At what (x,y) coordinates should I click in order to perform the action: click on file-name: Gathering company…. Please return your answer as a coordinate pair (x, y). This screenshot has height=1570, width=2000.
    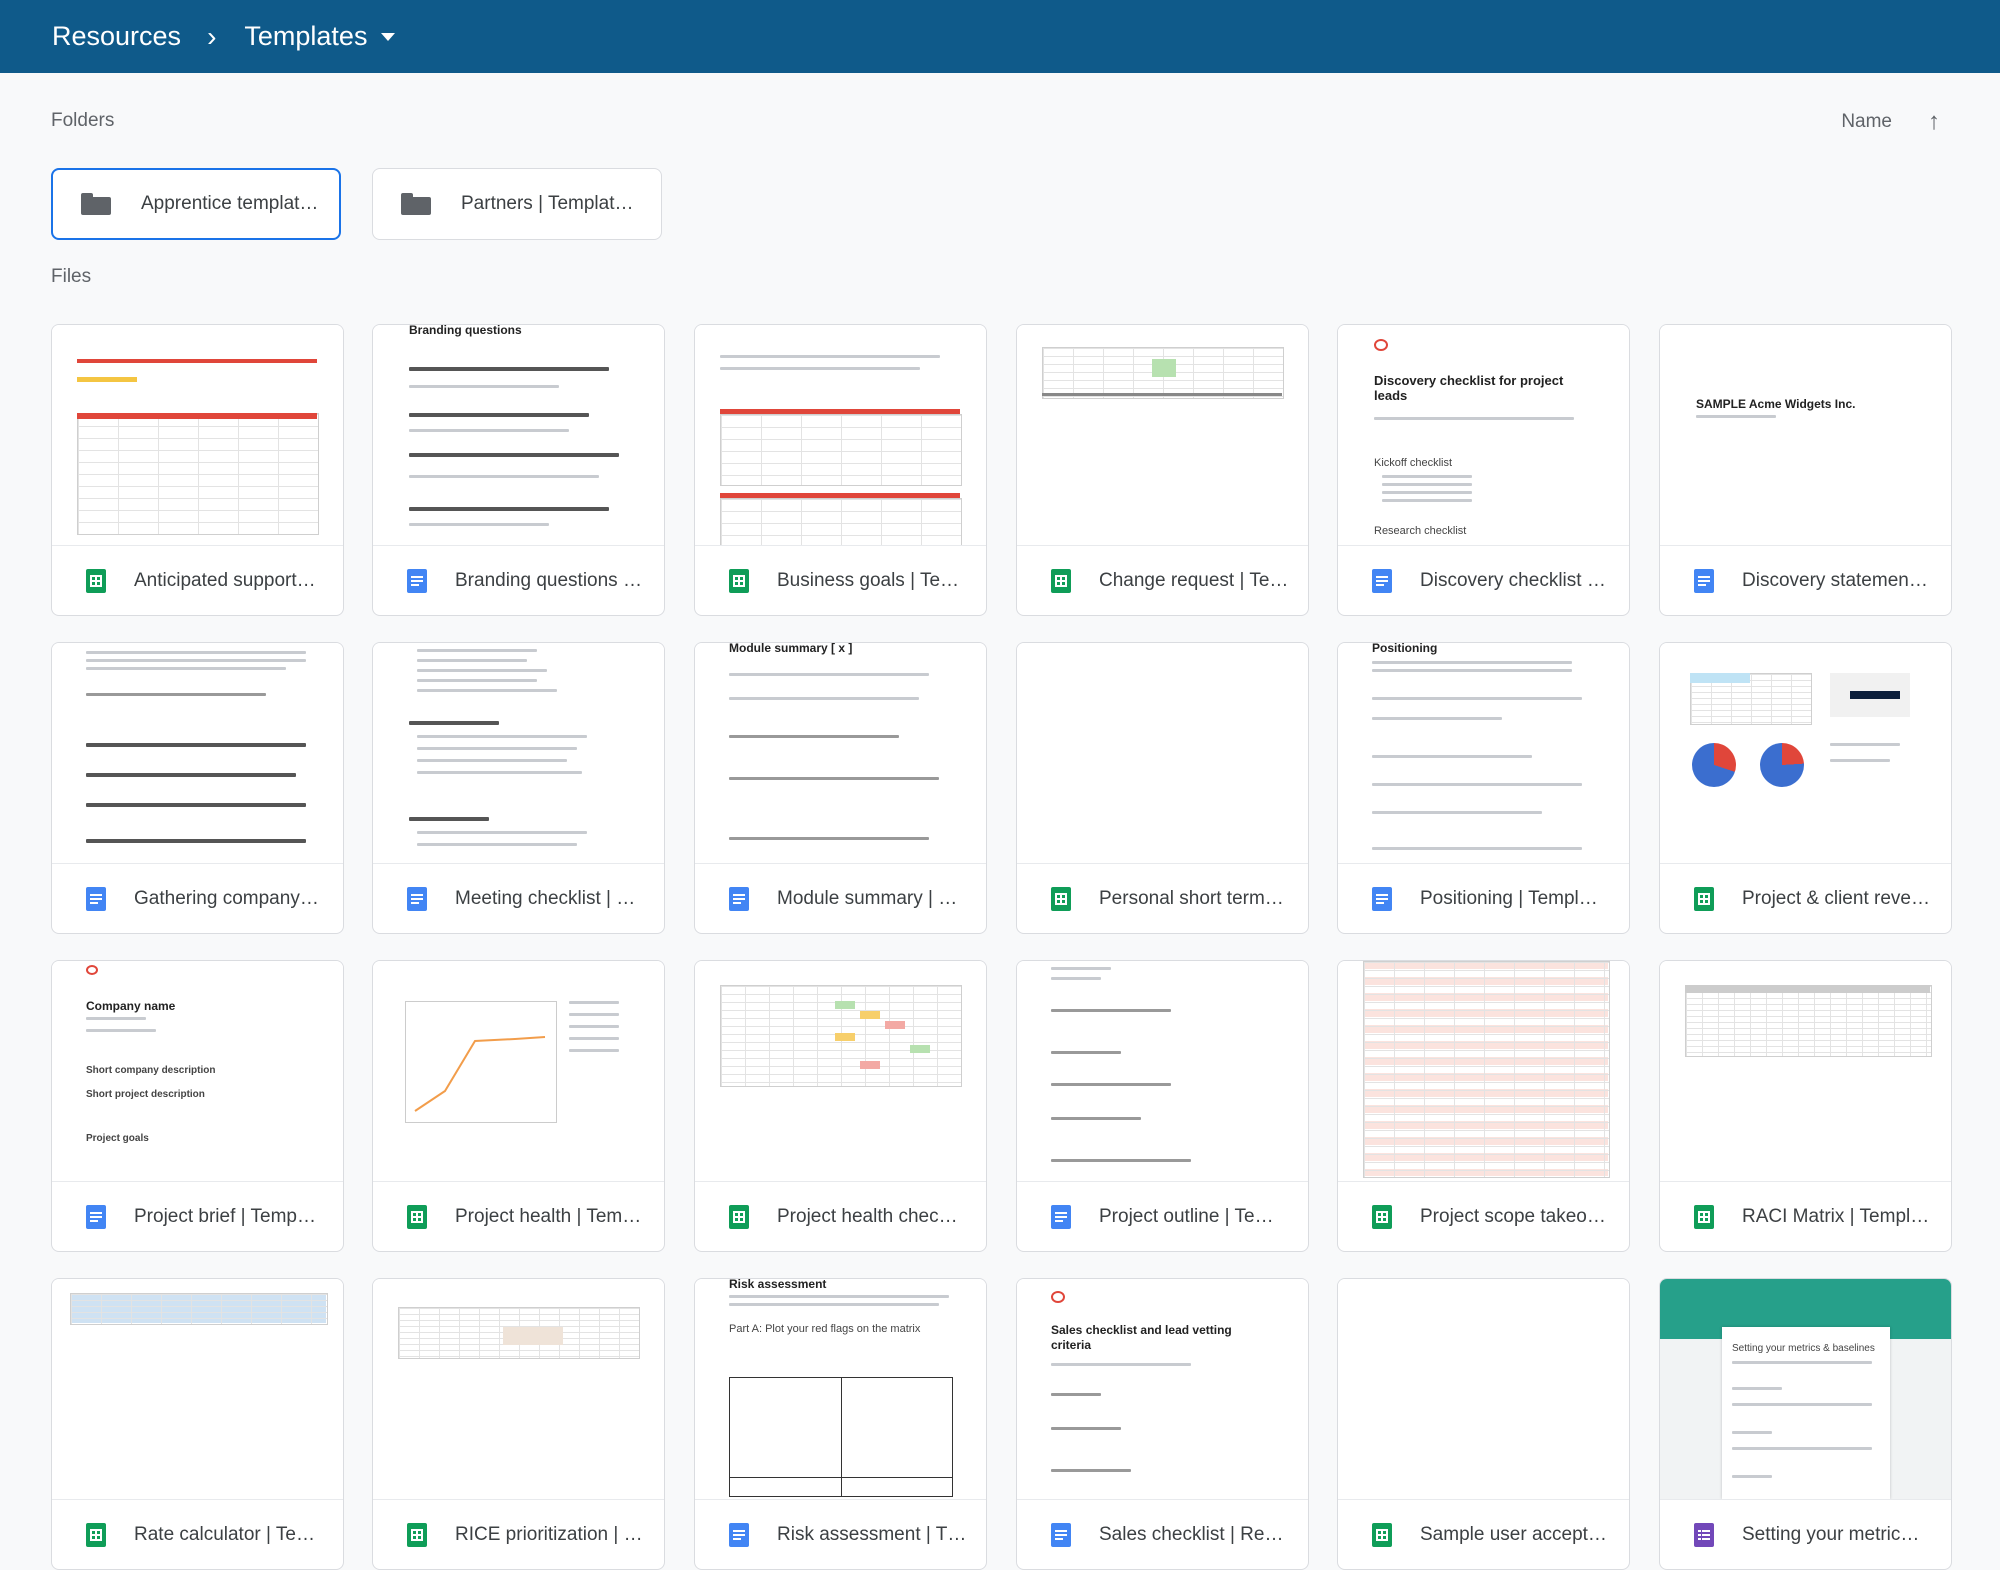
    Looking at the image, I should click on (226, 898).